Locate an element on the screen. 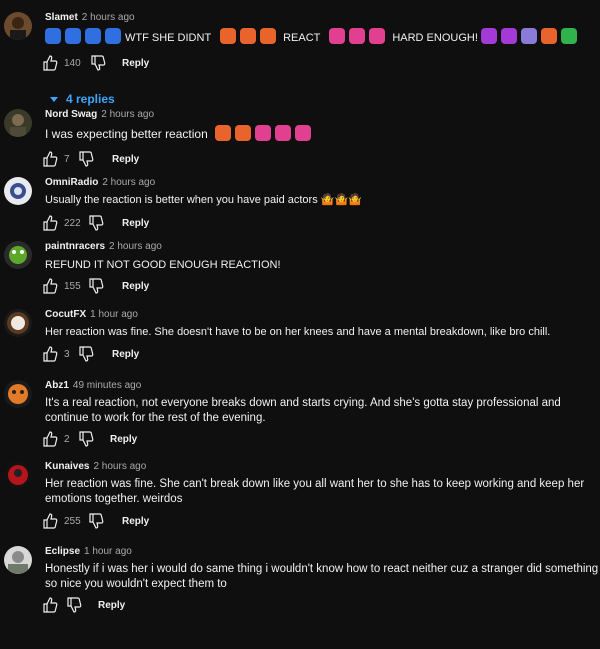 This screenshot has width=600, height=649. like-button: 7 is located at coordinates (56, 159).